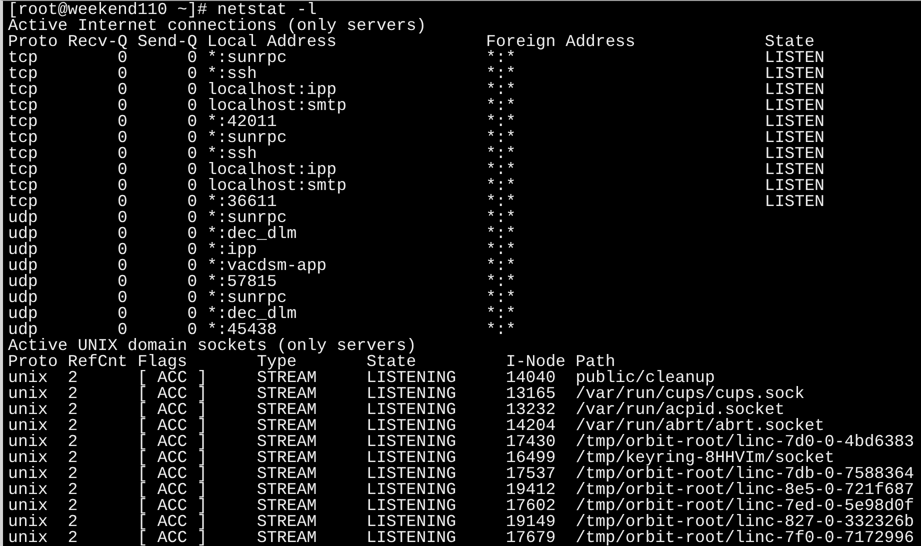  What do you see at coordinates (645, 377) in the screenshot?
I see `table-cell: public/cleanup` at bounding box center [645, 377].